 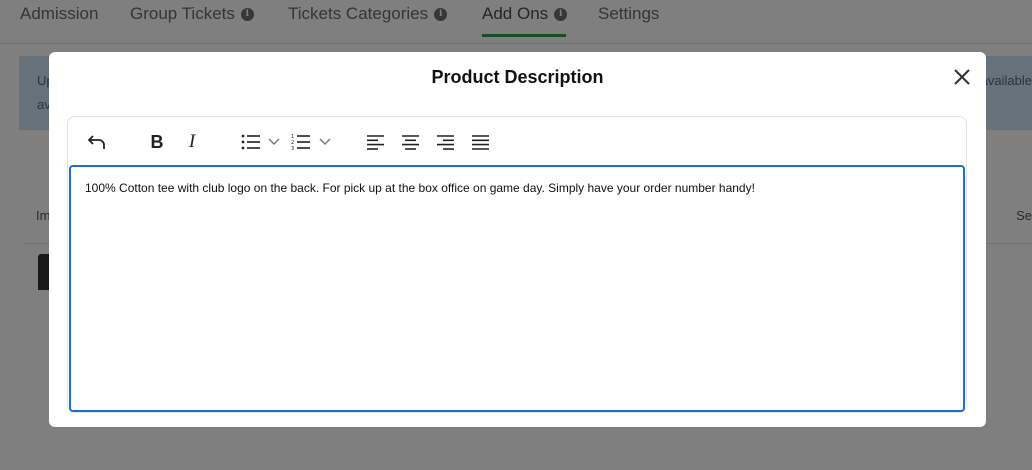 I want to click on undo-icon, so click(x=97, y=142).